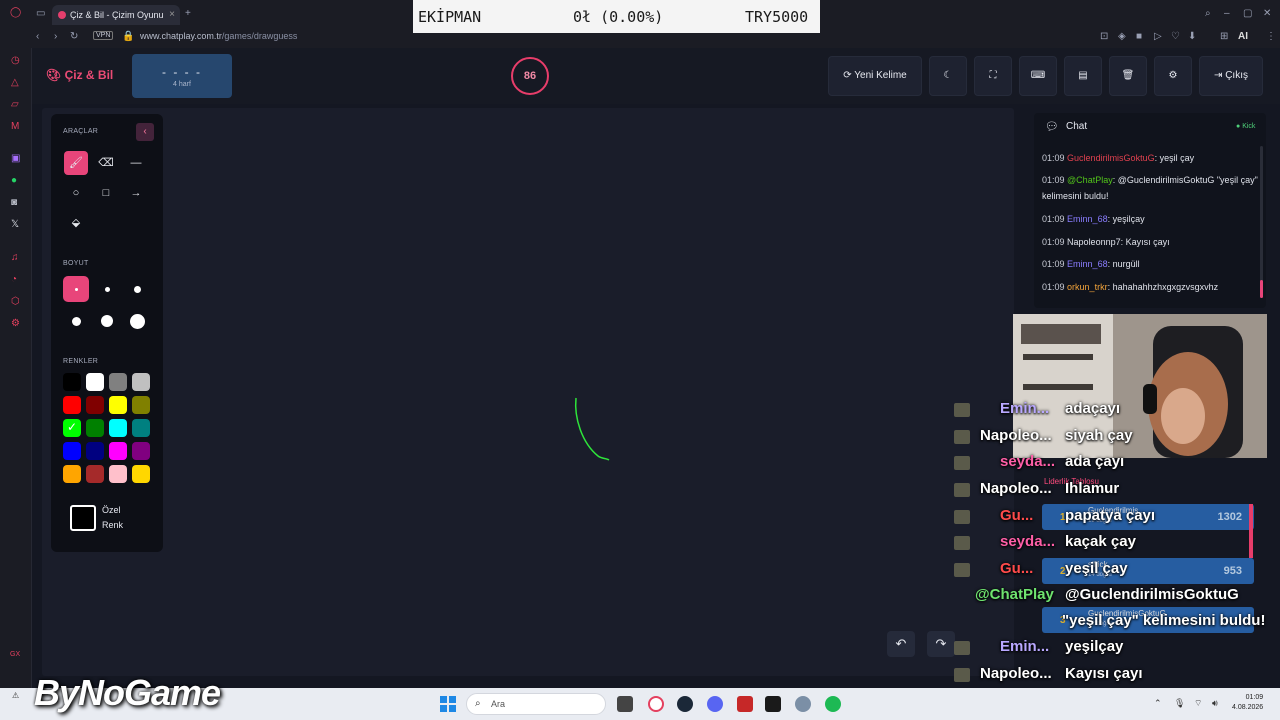  I want to click on discord-taskbar-icon, so click(715, 704).